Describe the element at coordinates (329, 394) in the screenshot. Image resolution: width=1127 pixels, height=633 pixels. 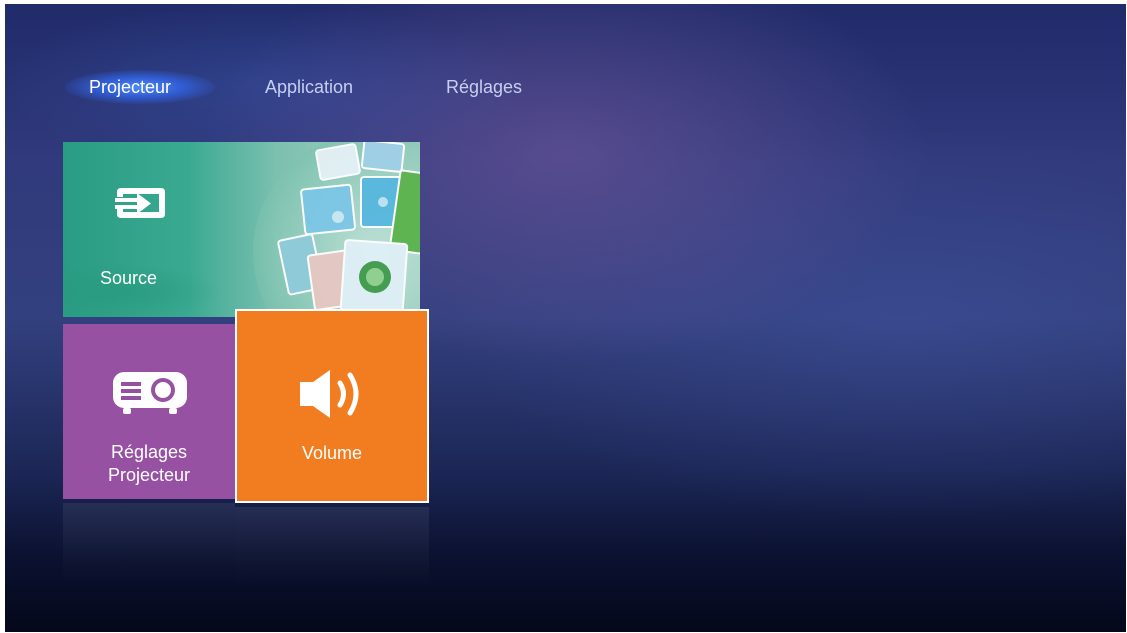
I see `speaker-icon` at that location.